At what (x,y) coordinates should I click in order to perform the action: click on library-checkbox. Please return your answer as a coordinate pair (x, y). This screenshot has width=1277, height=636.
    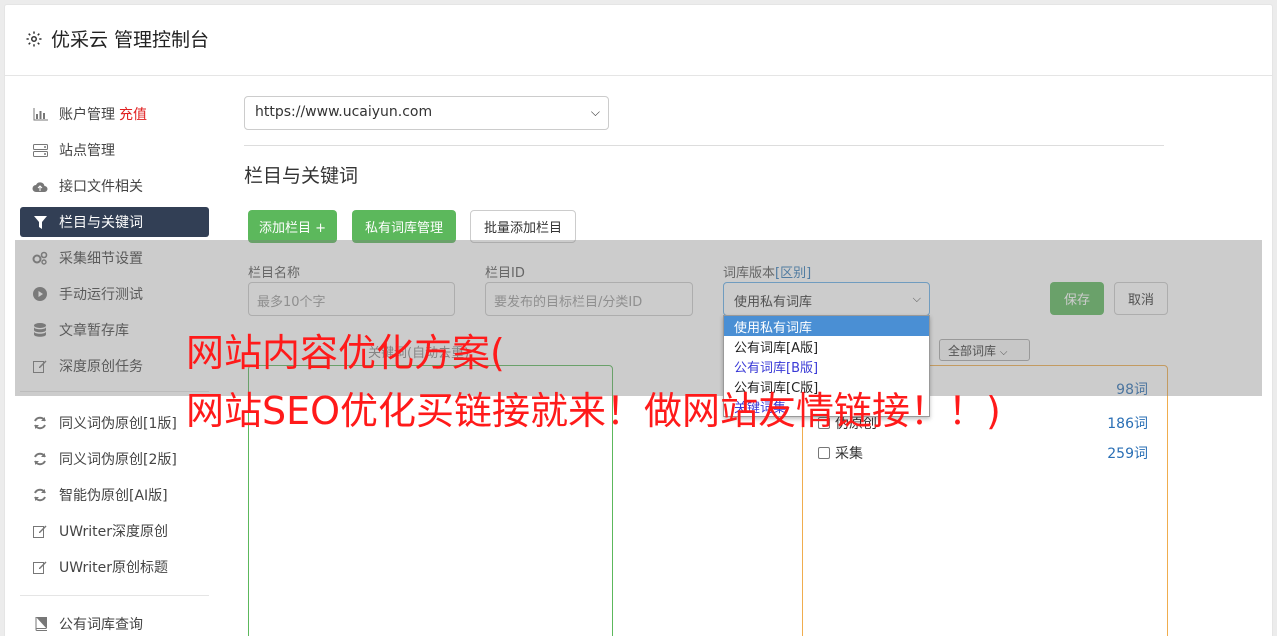
    Looking at the image, I should click on (824, 453).